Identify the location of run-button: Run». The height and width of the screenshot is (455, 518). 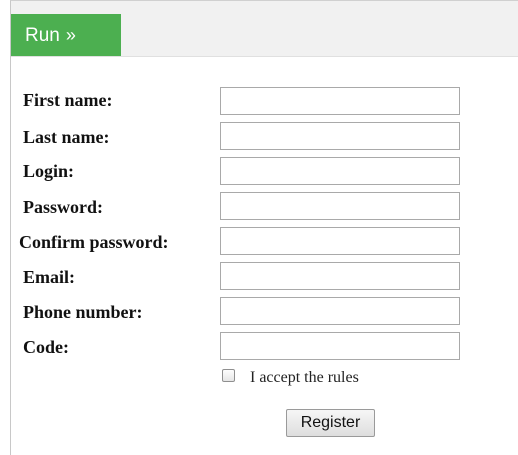
(66, 35).